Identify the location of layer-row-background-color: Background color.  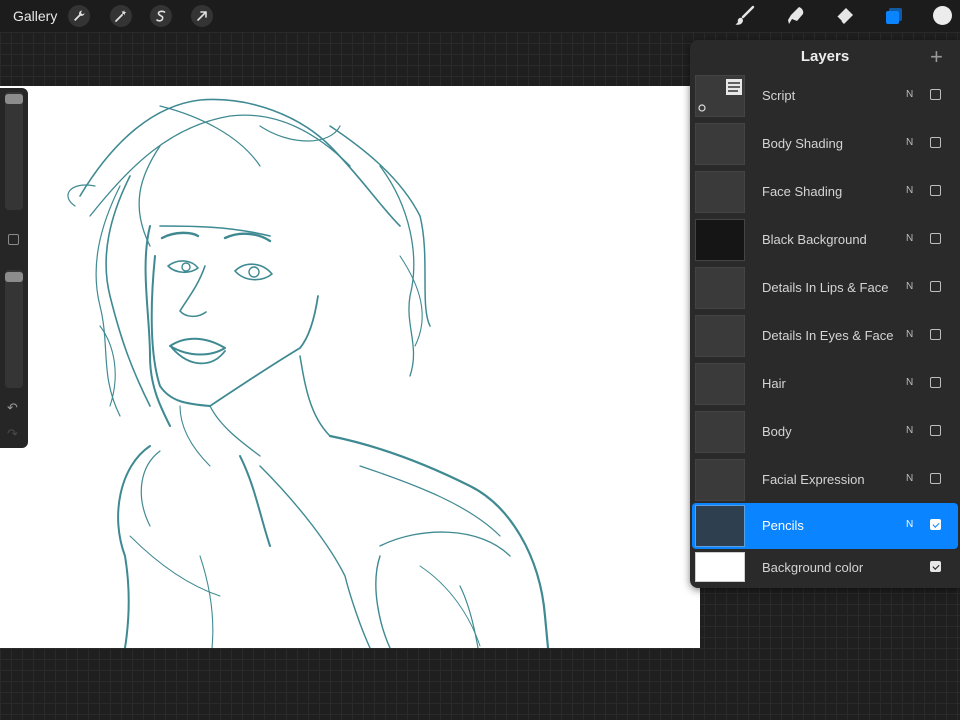
(825, 573).